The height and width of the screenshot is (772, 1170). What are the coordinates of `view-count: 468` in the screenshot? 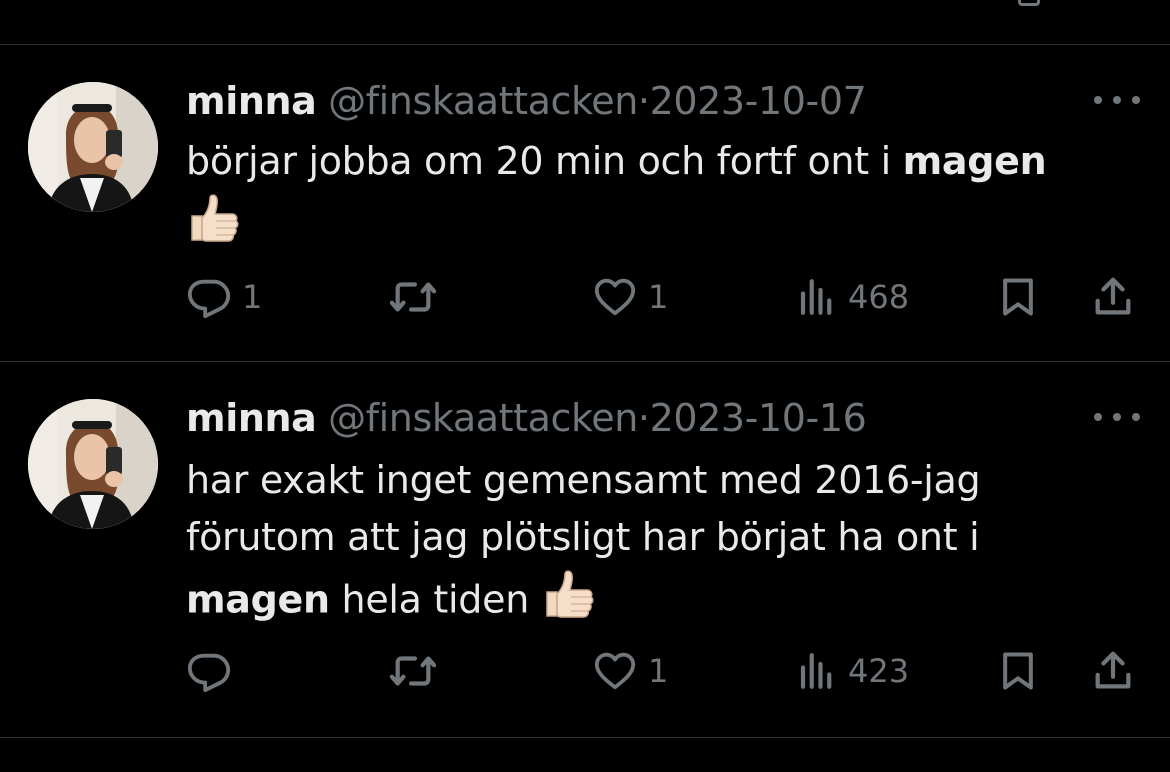 It's located at (879, 297).